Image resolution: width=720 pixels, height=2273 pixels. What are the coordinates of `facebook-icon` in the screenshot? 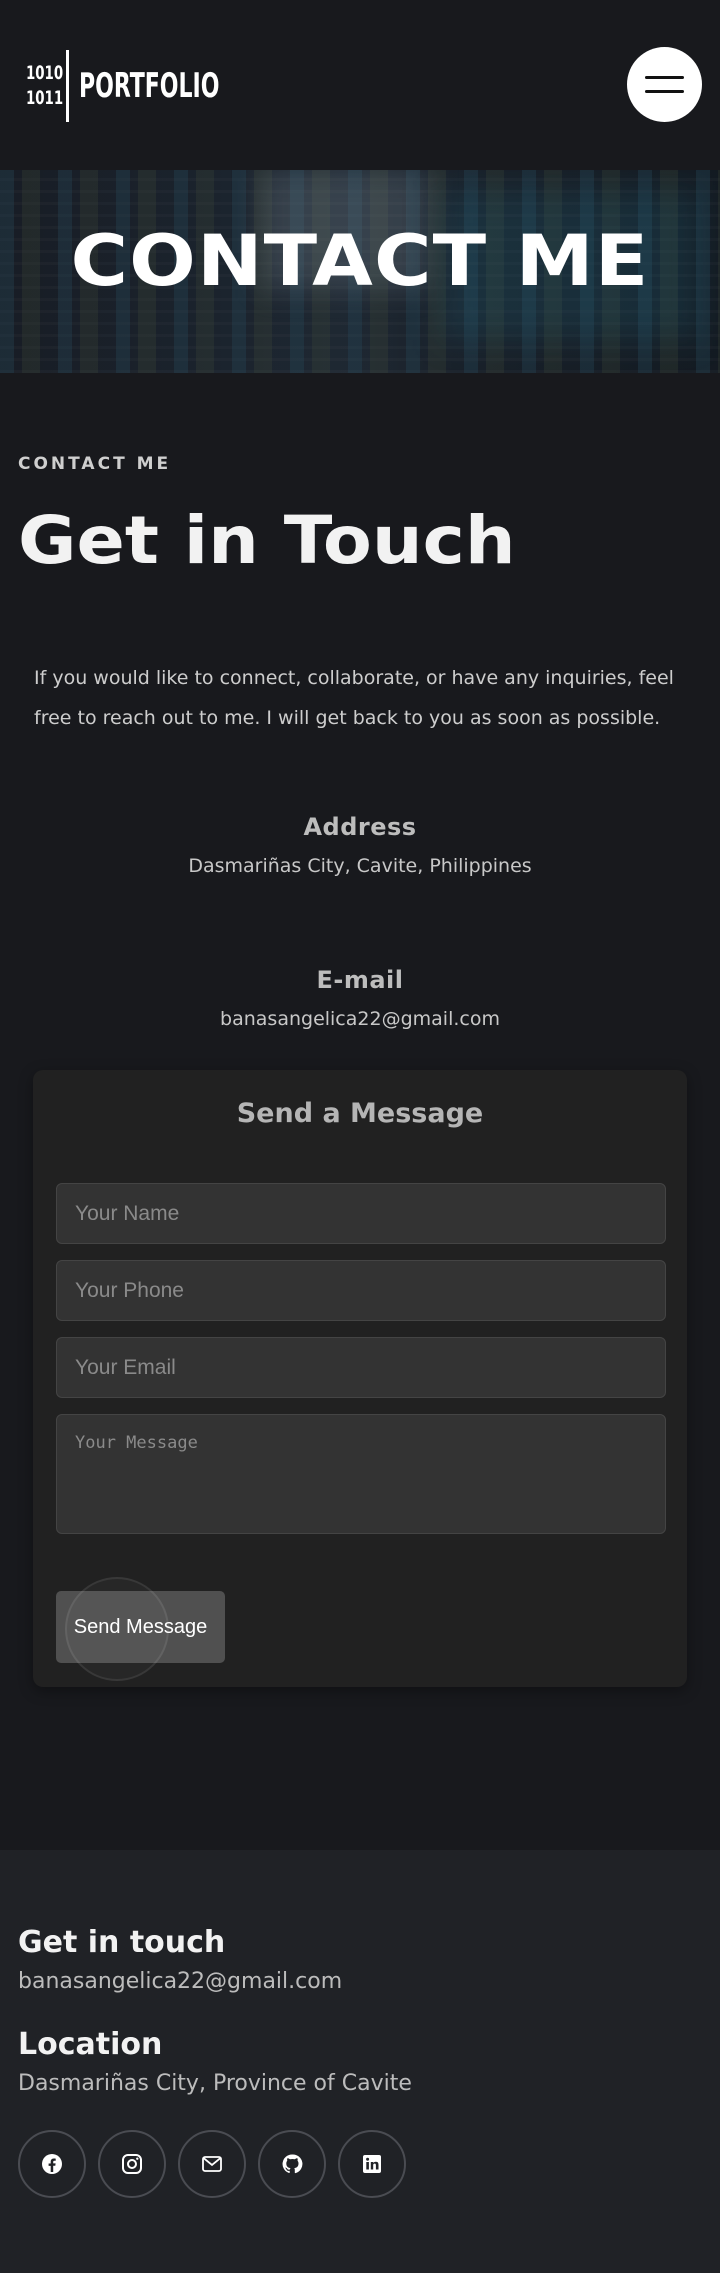 It's located at (52, 2164).